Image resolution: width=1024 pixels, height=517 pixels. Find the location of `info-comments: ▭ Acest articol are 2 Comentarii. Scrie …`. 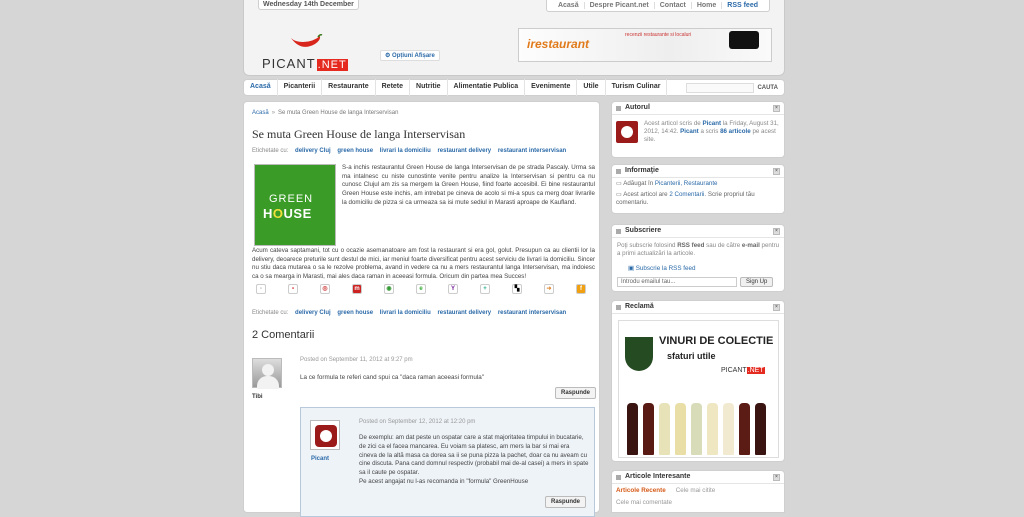

info-comments: ▭ Acest articol are 2 Comentarii. Scrie … is located at coordinates (685, 198).